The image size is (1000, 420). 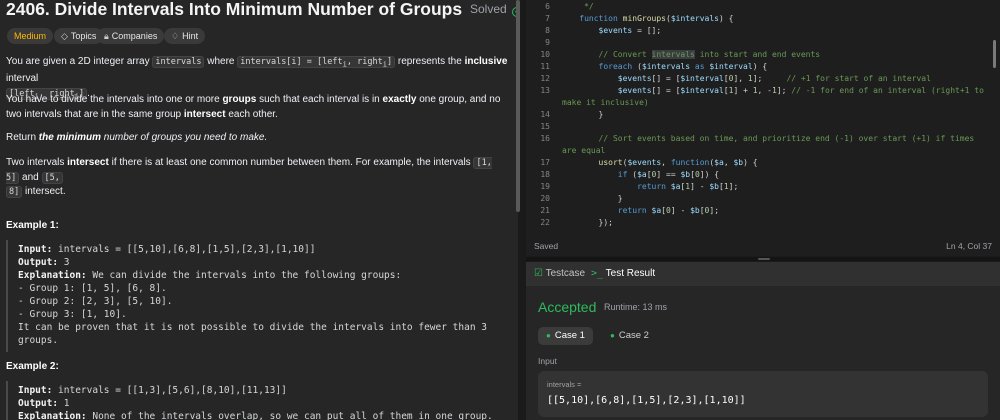 What do you see at coordinates (596, 174) in the screenshot?
I see `code-token: if` at bounding box center [596, 174].